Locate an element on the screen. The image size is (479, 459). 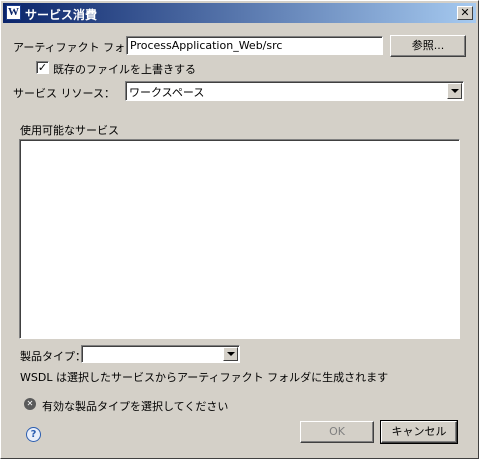
app-icon: W is located at coordinates (13, 12).